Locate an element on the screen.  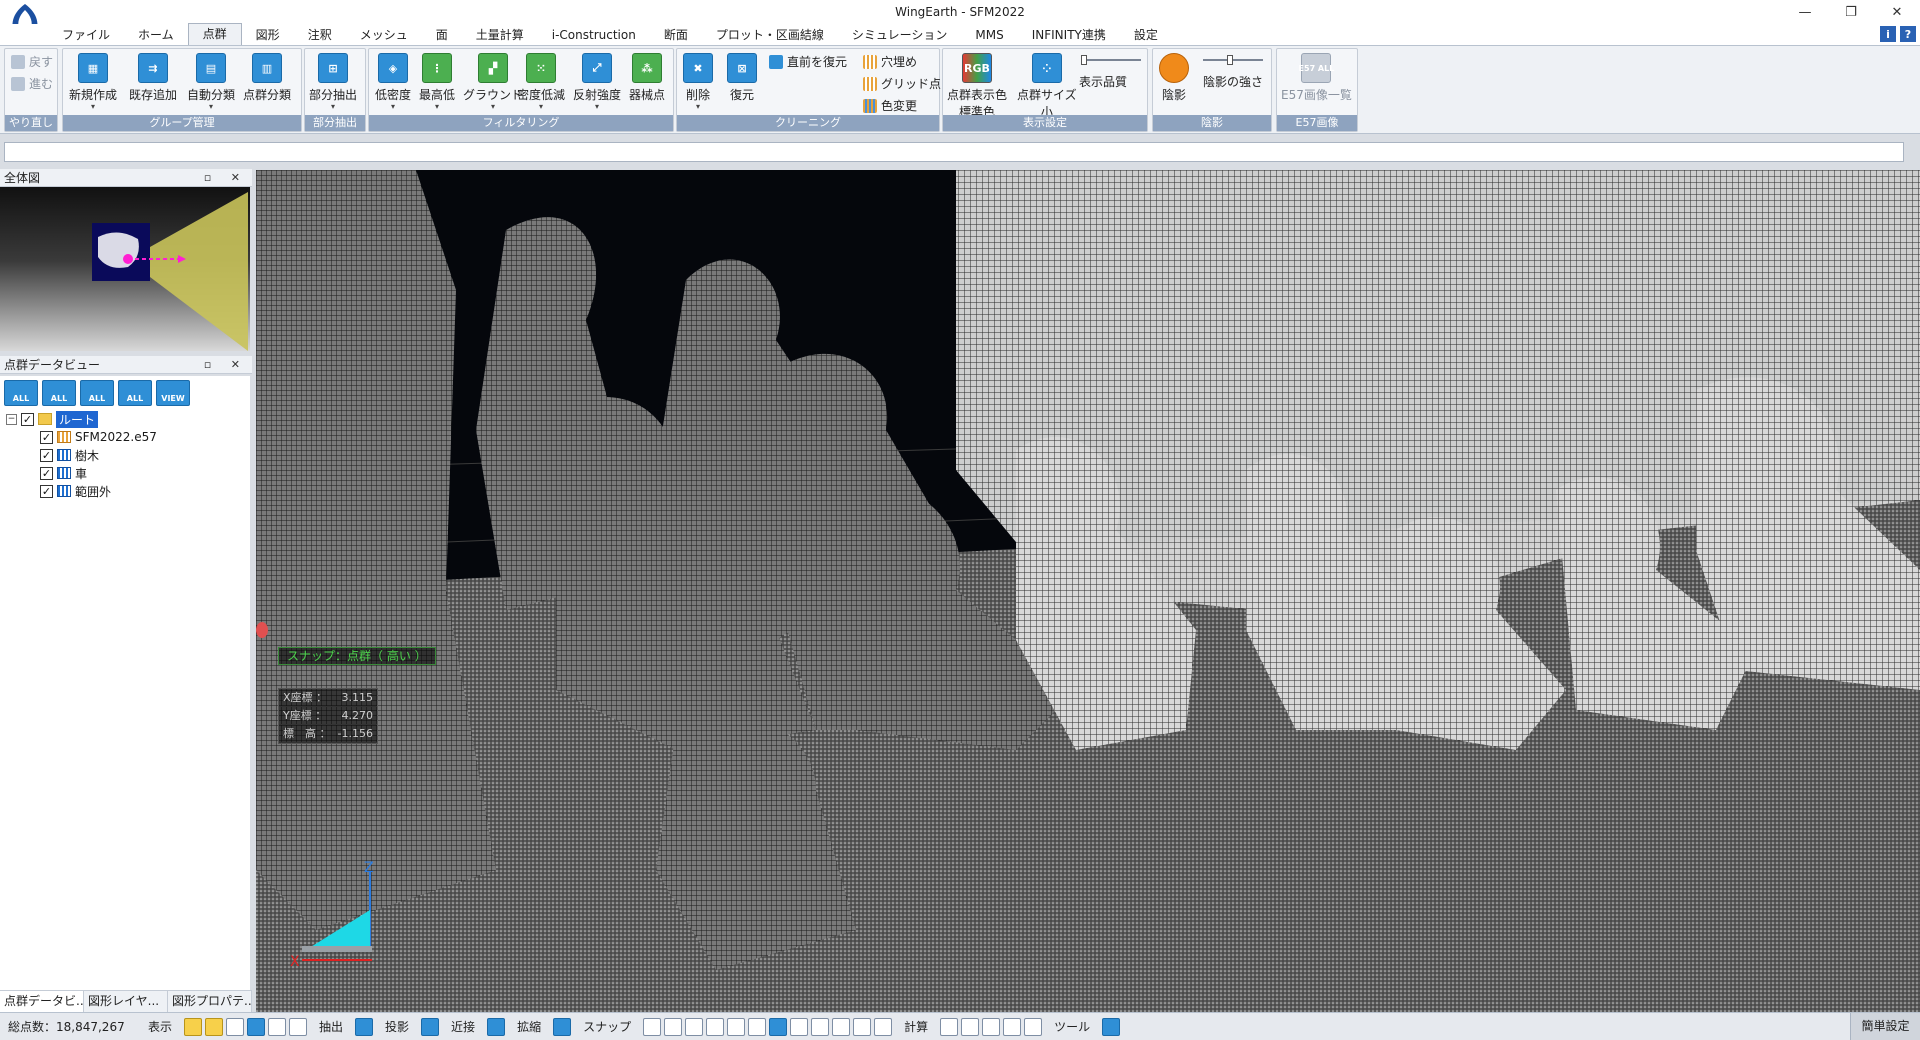
restore-button: ⊠ 復元 is located at coordinates (742, 78).